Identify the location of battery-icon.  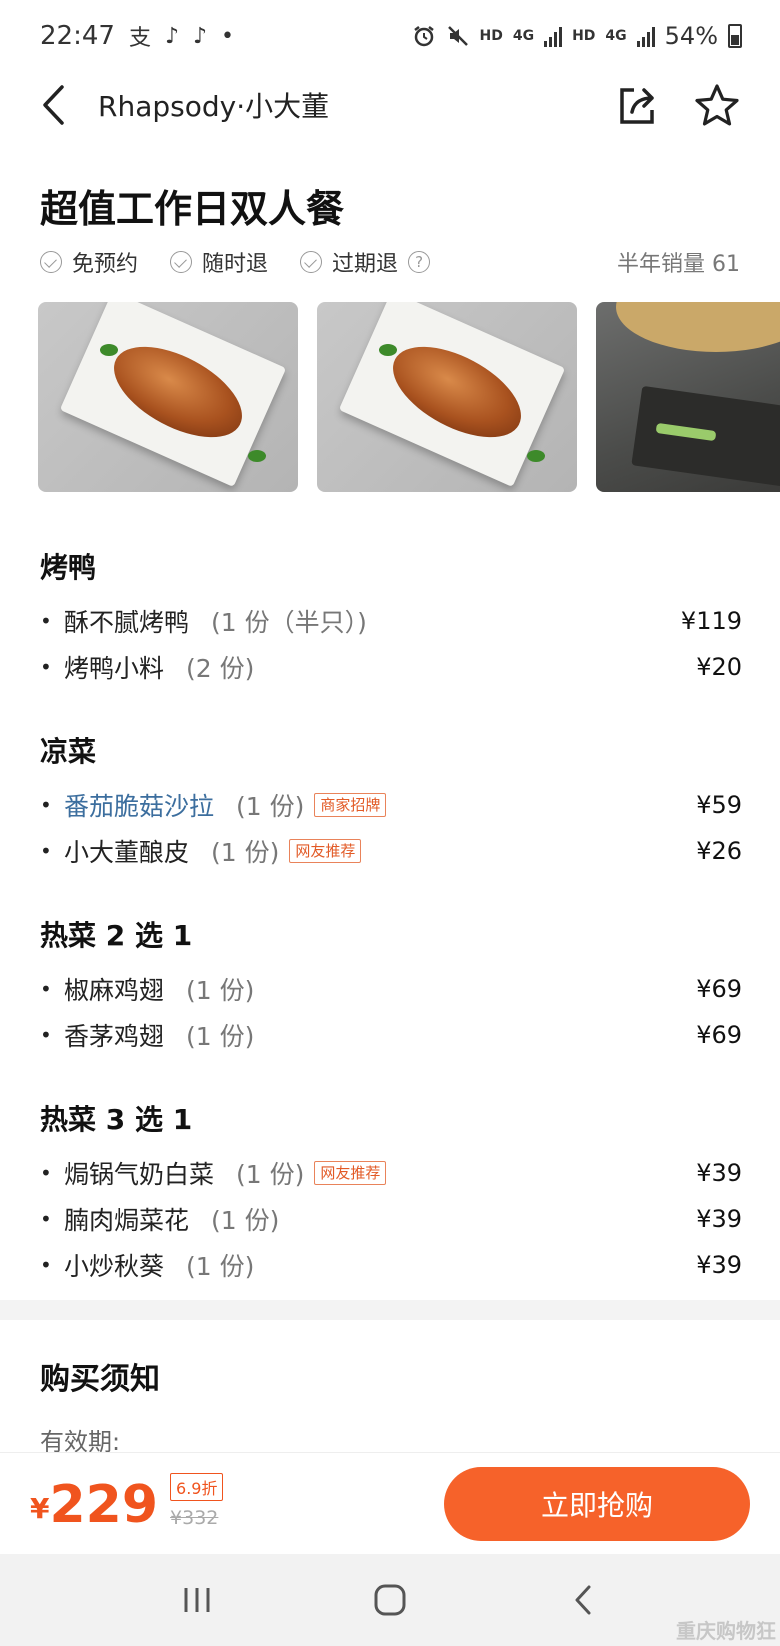
(735, 36).